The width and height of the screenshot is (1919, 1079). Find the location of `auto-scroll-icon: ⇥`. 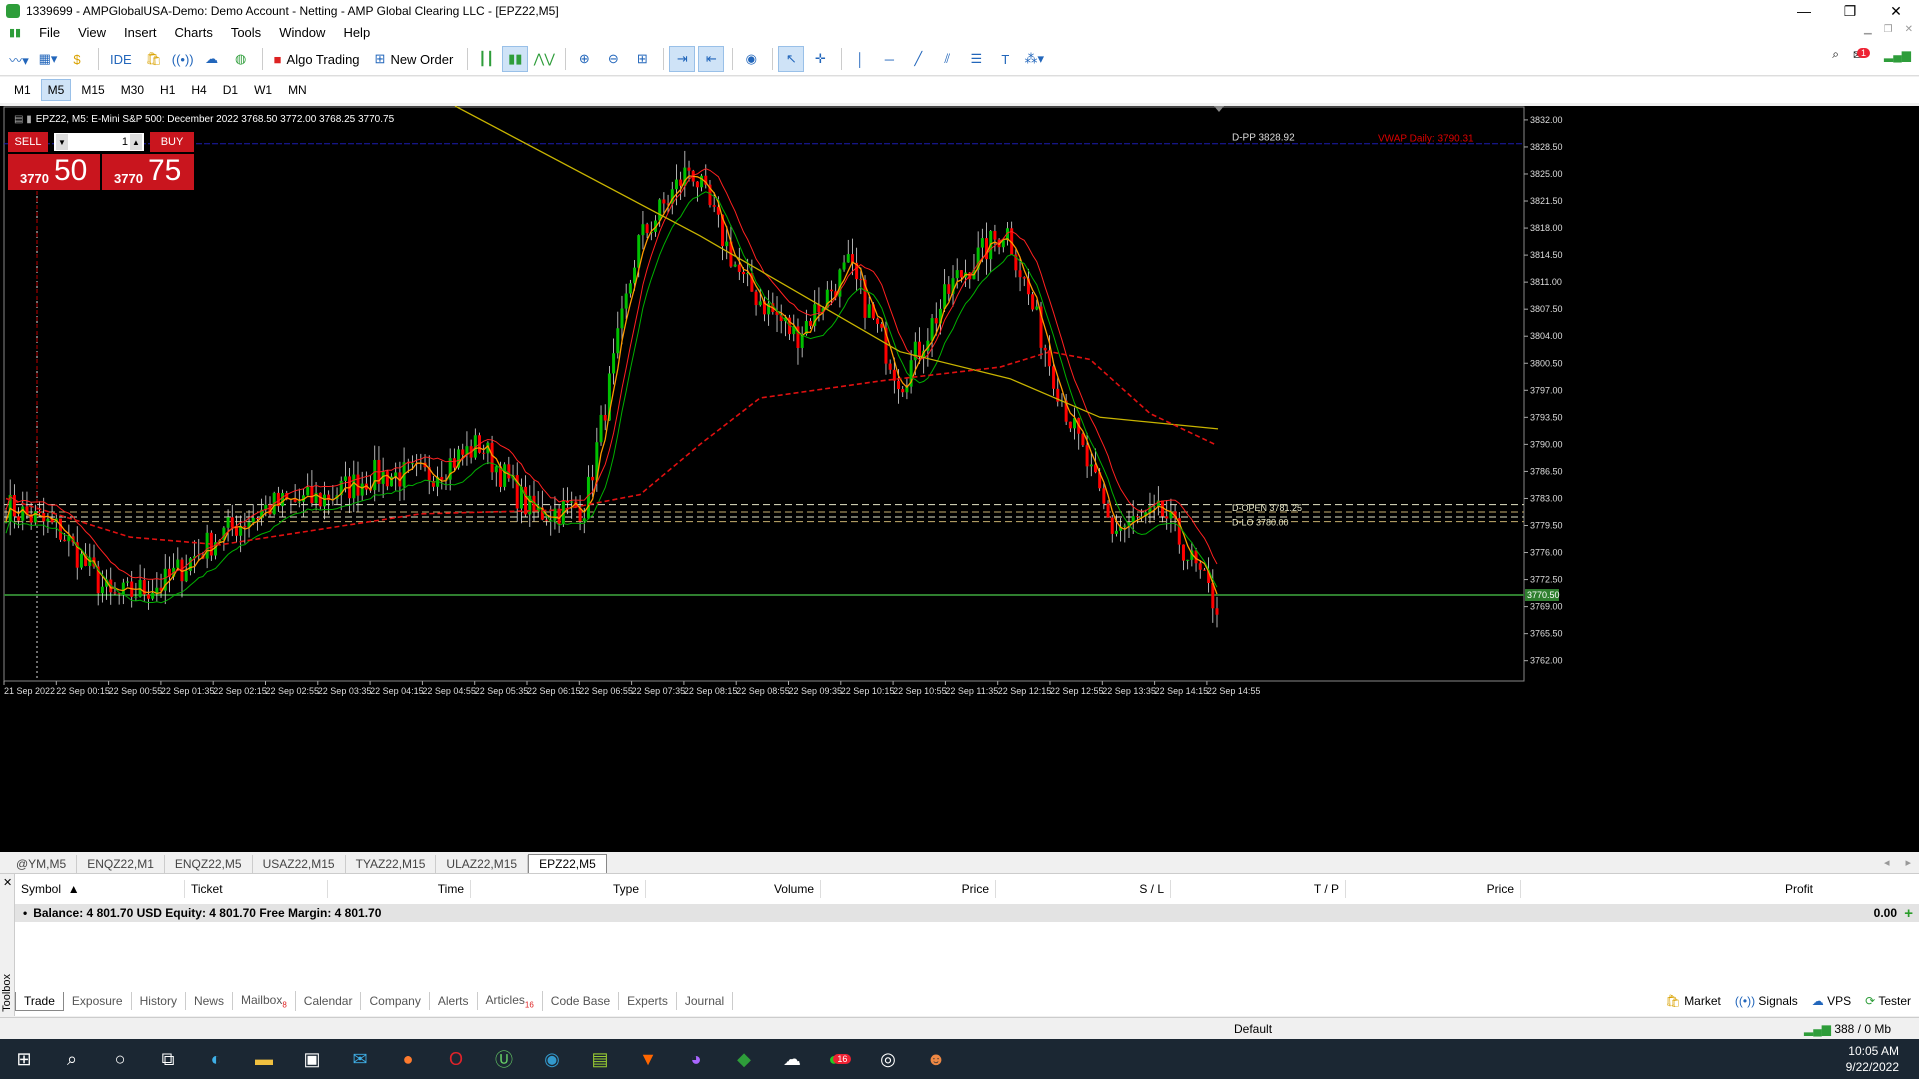

auto-scroll-icon: ⇥ is located at coordinates (682, 59).